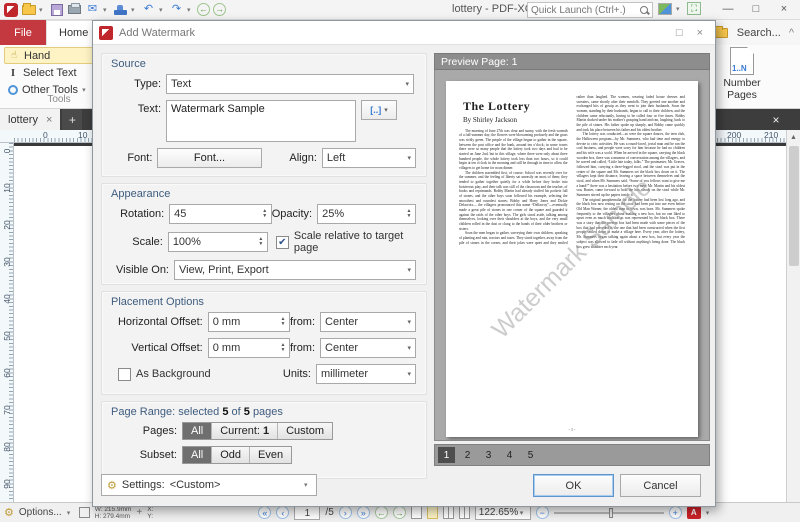 Image resolution: width=800 pixels, height=522 pixels. What do you see at coordinates (793, 316) in the screenshot?
I see `vertical-scrollbar: ▲` at bounding box center [793, 316].